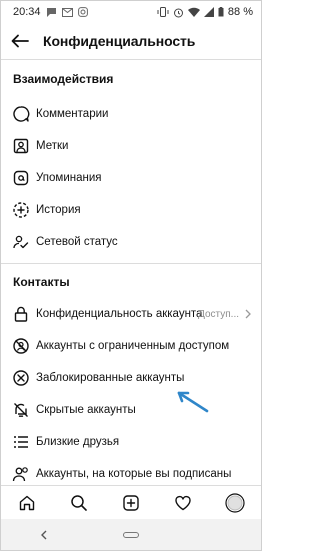  What do you see at coordinates (67, 12) in the screenshot?
I see `gmail-notification-icon` at bounding box center [67, 12].